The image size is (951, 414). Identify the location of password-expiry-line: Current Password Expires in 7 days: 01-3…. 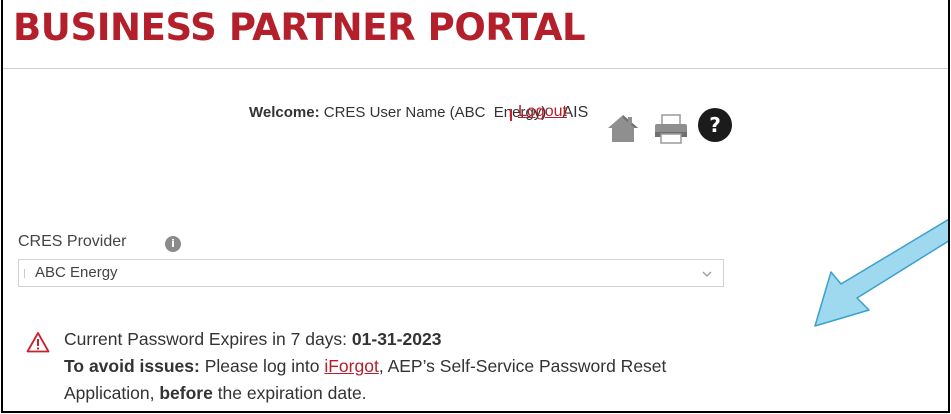
(252, 339).